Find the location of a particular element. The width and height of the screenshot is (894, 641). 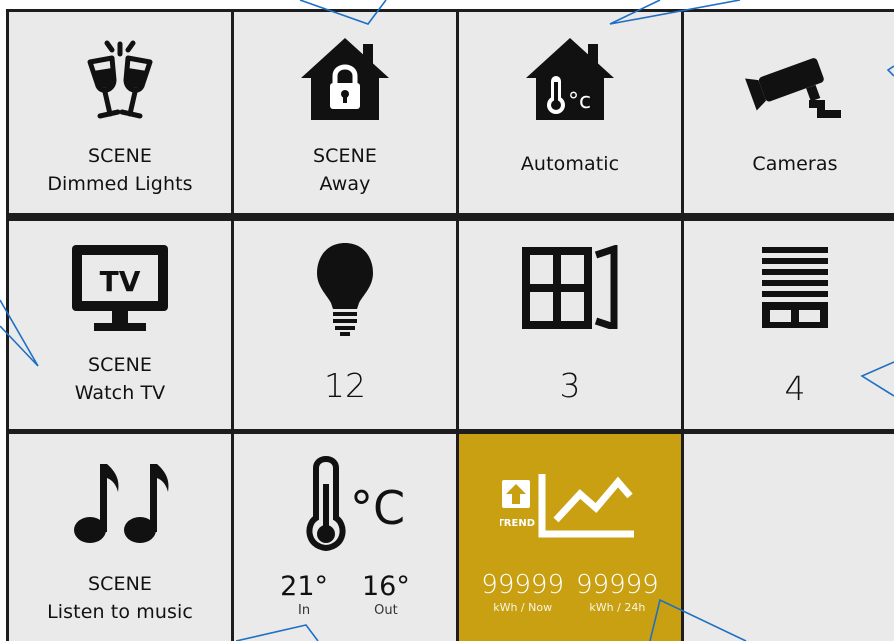

windows-count: 3 is located at coordinates (570, 385).